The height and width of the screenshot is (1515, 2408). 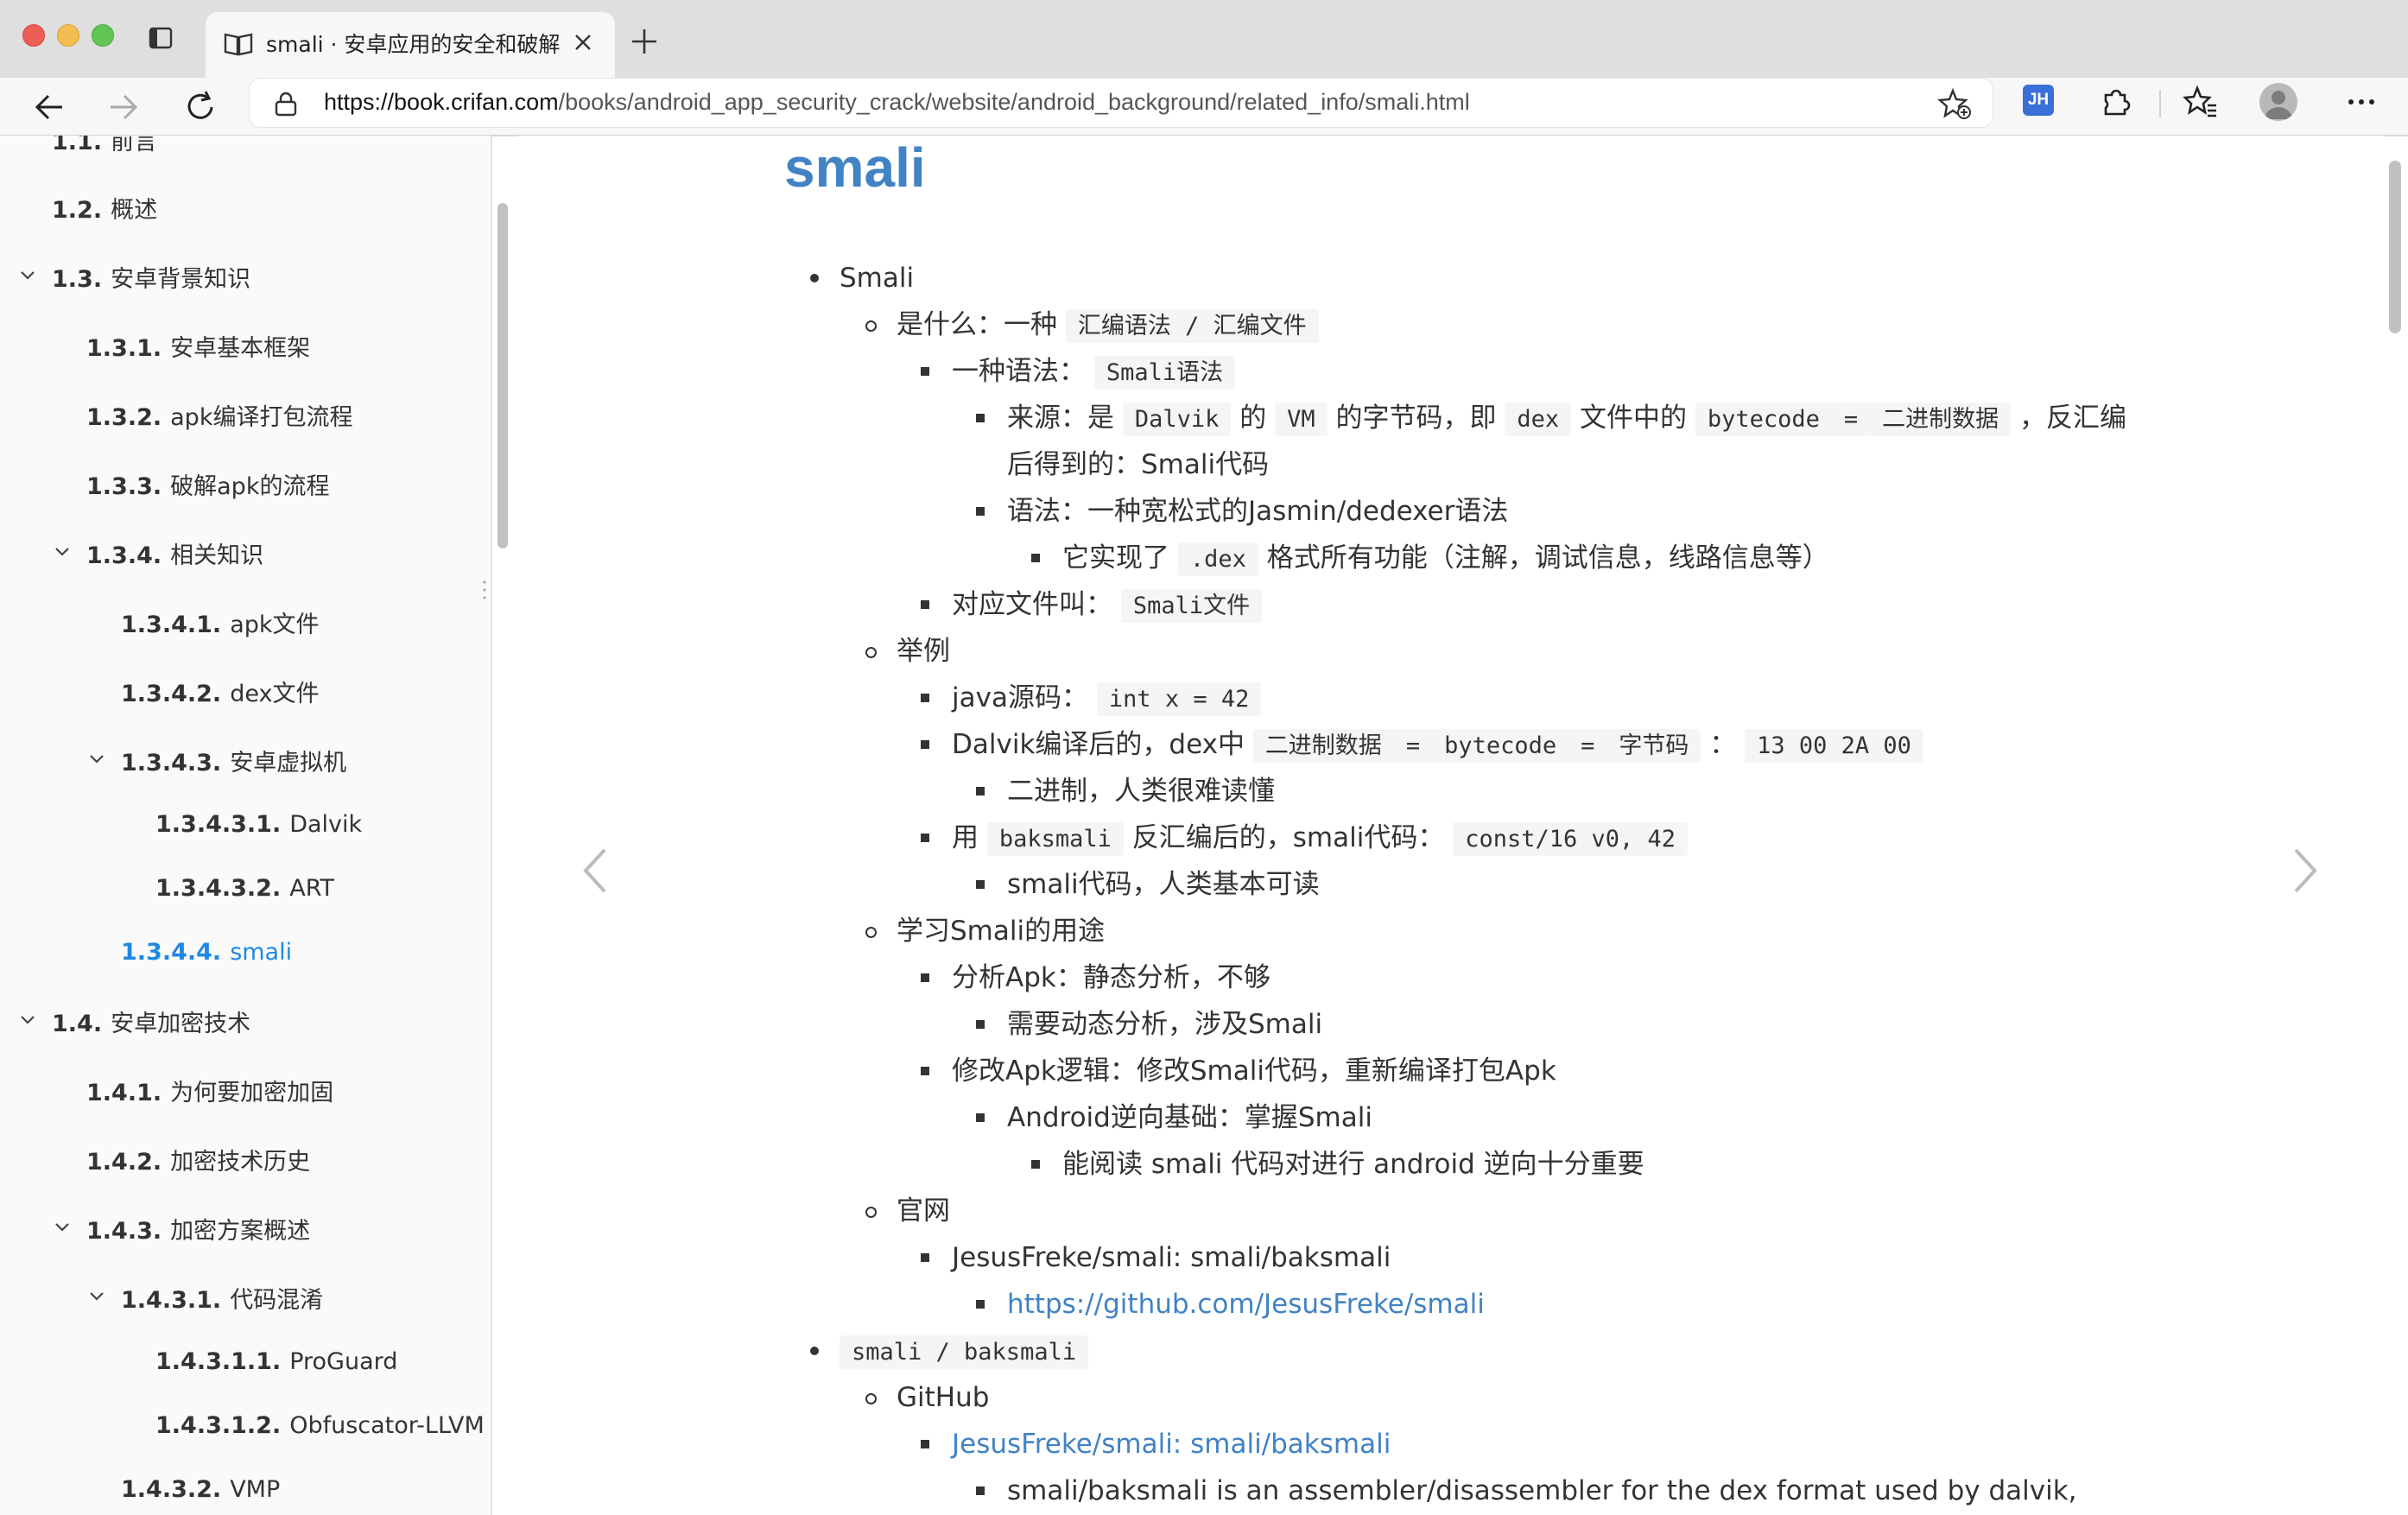 What do you see at coordinates (207, 484) in the screenshot?
I see `toc-item: 1.3.3. 破解apk的流程` at bounding box center [207, 484].